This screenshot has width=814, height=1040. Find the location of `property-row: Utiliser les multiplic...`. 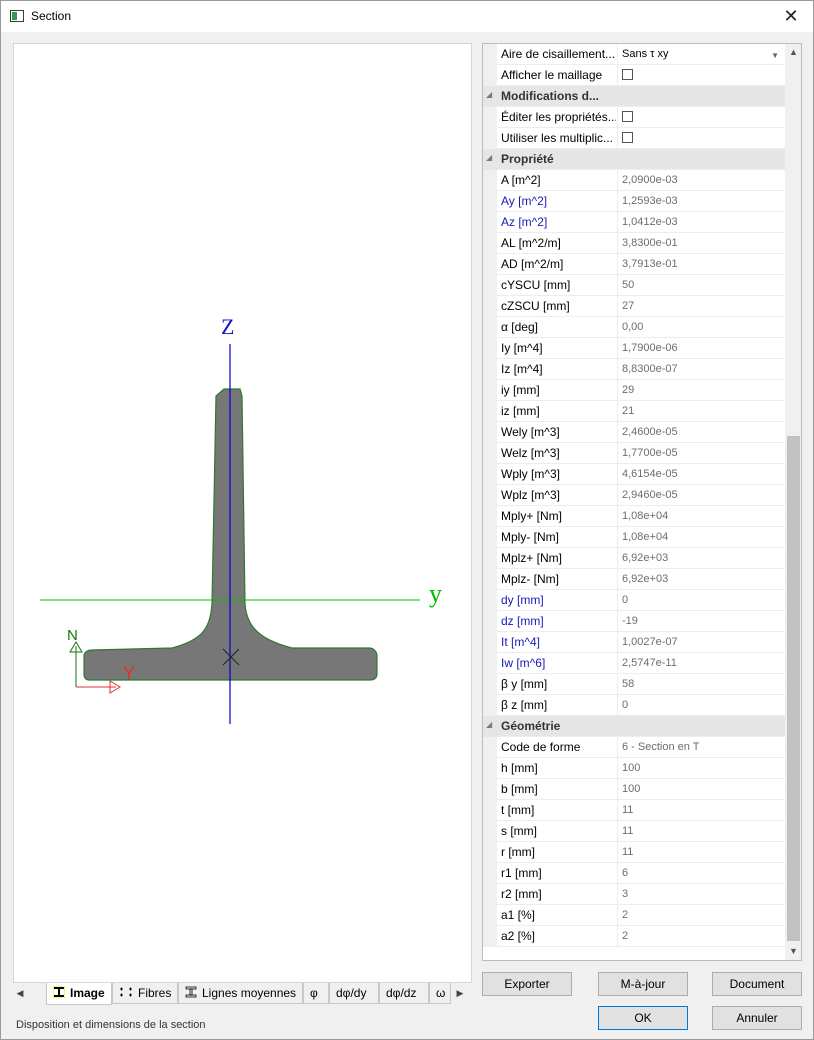

property-row: Utiliser les multiplic... is located at coordinates (634, 138).